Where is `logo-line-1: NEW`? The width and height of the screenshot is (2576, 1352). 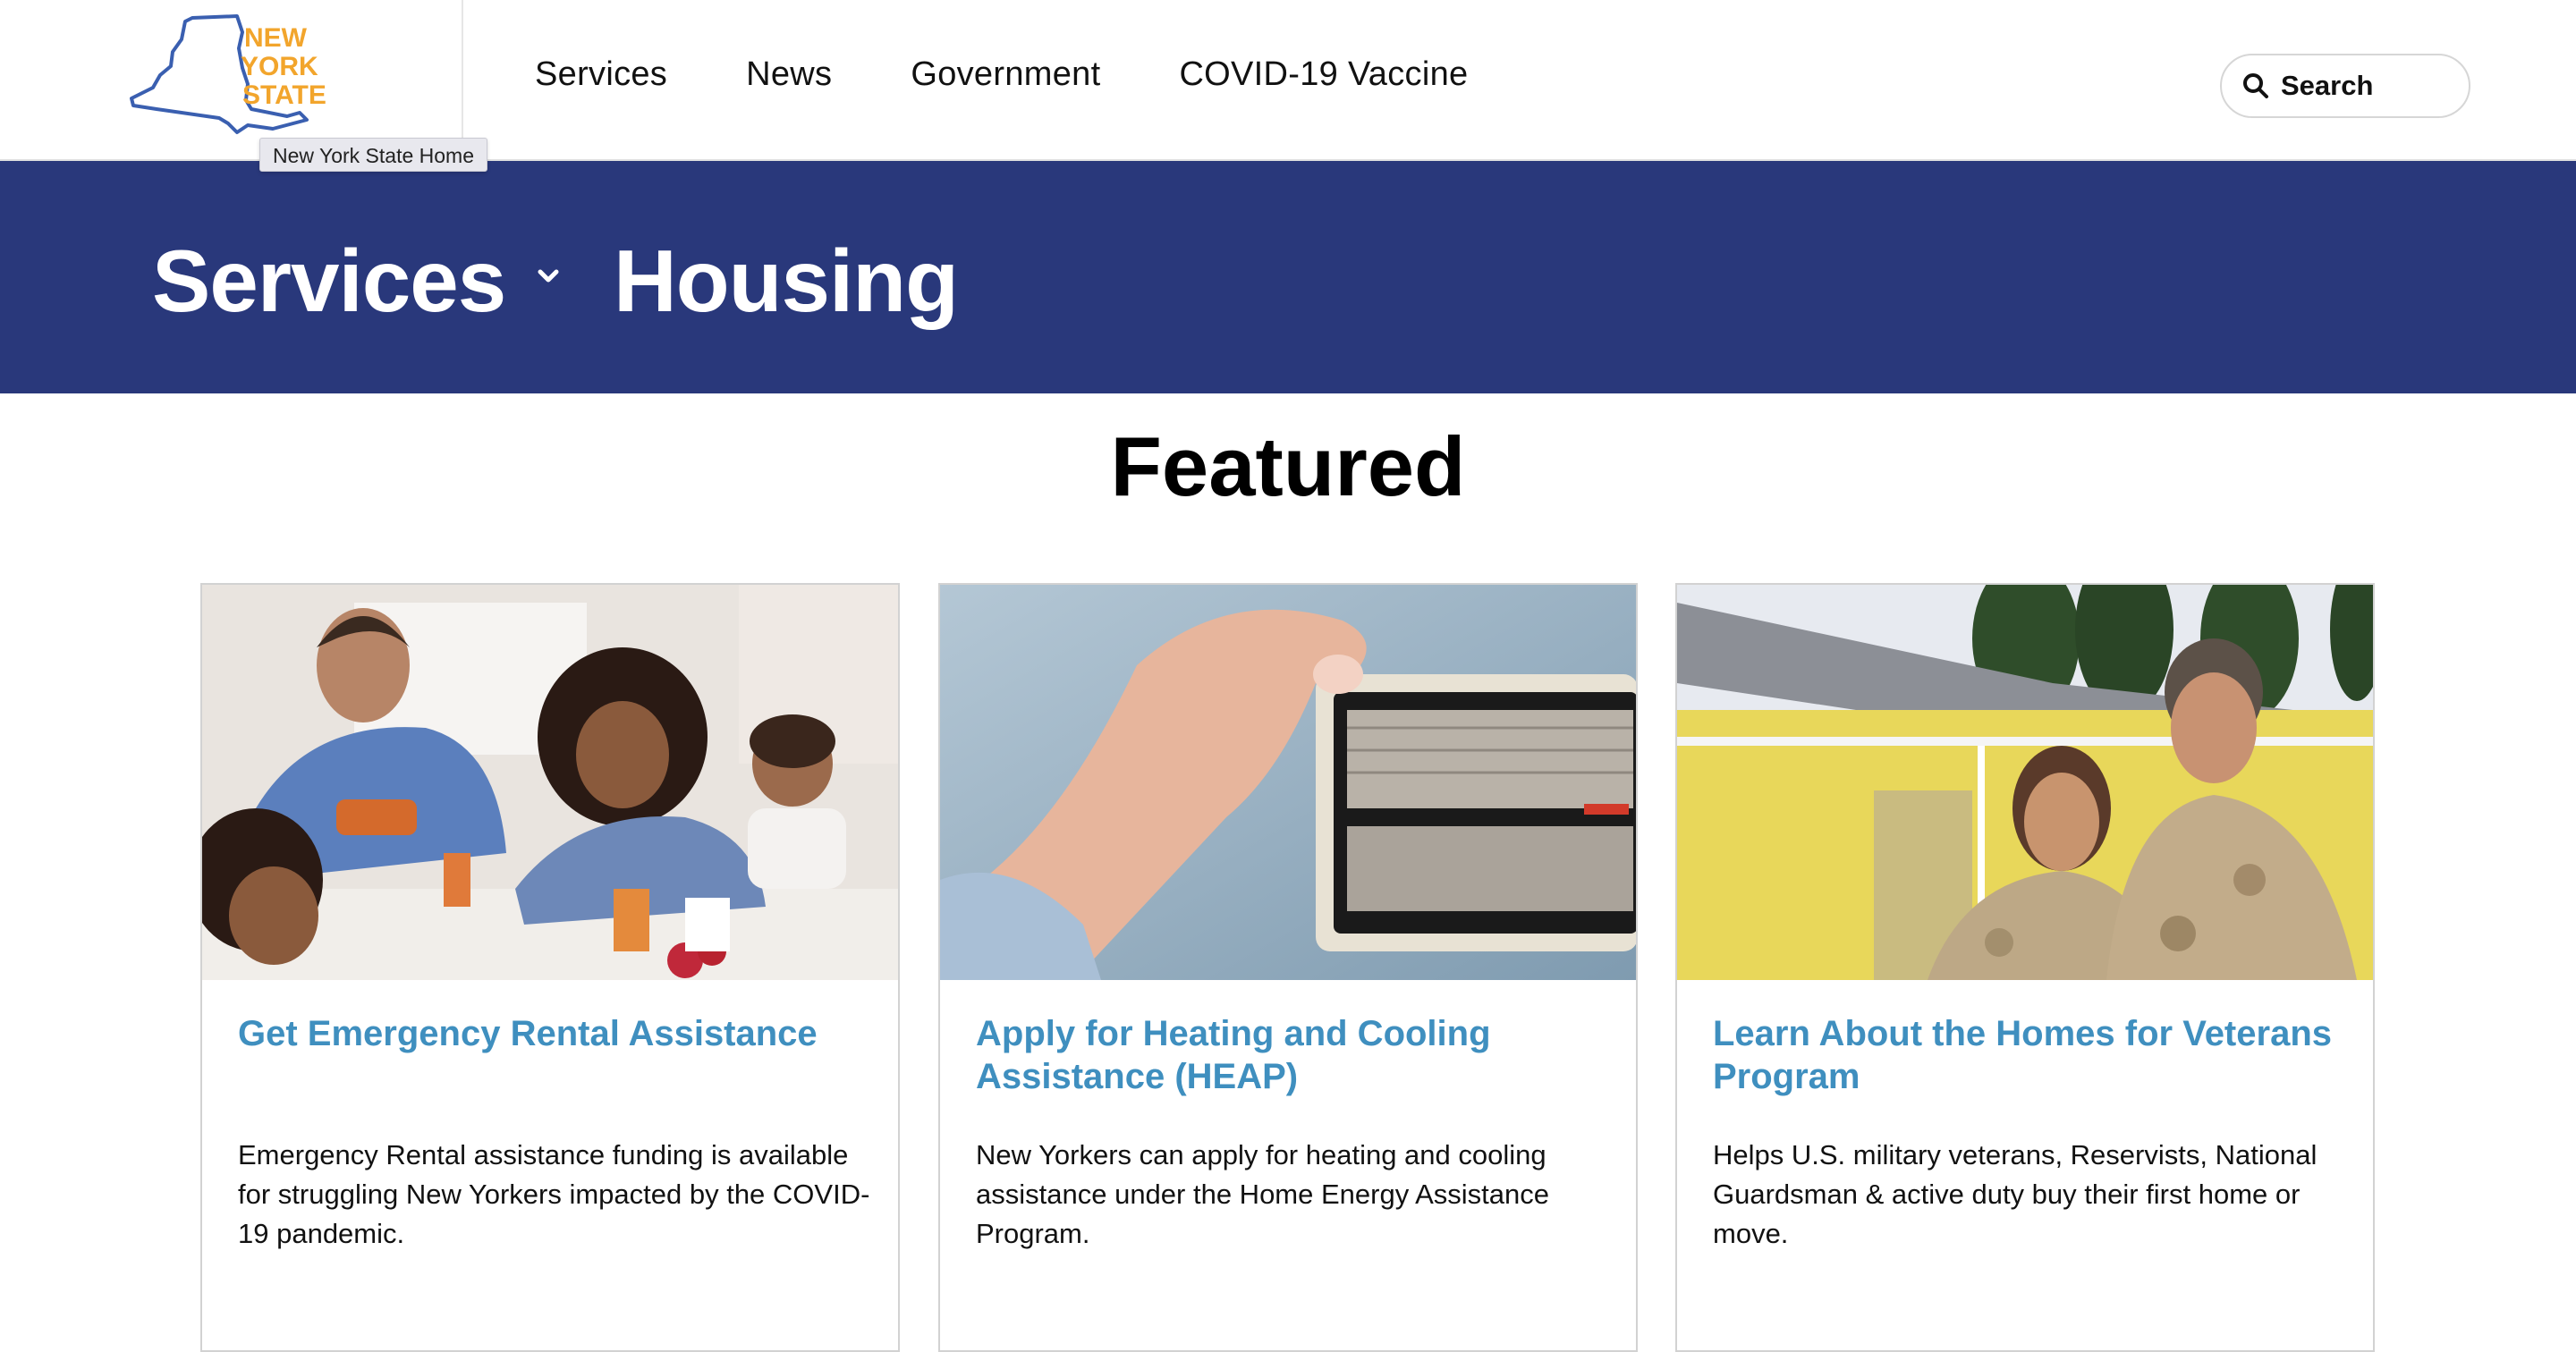 logo-line-1: NEW is located at coordinates (276, 38).